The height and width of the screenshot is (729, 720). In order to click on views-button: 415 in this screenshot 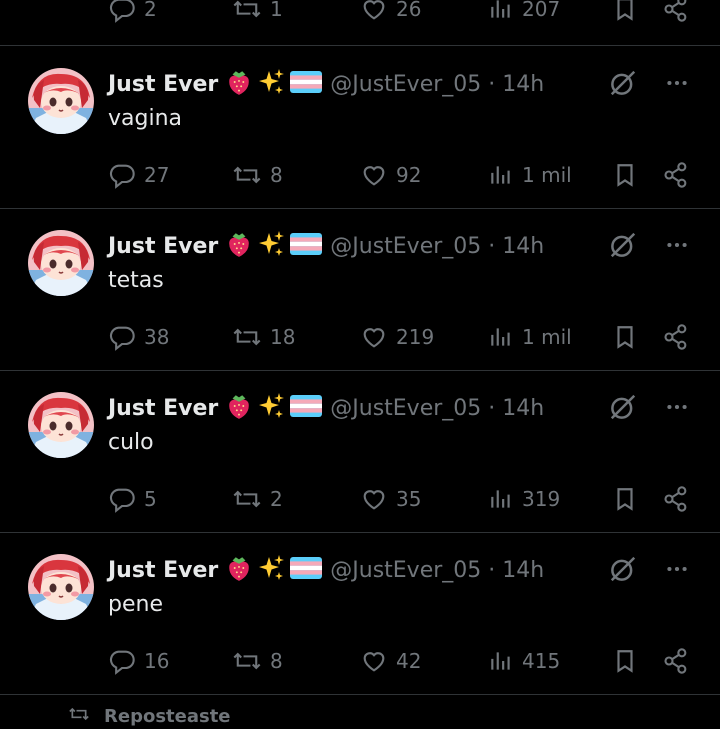, I will do `click(524, 661)`.